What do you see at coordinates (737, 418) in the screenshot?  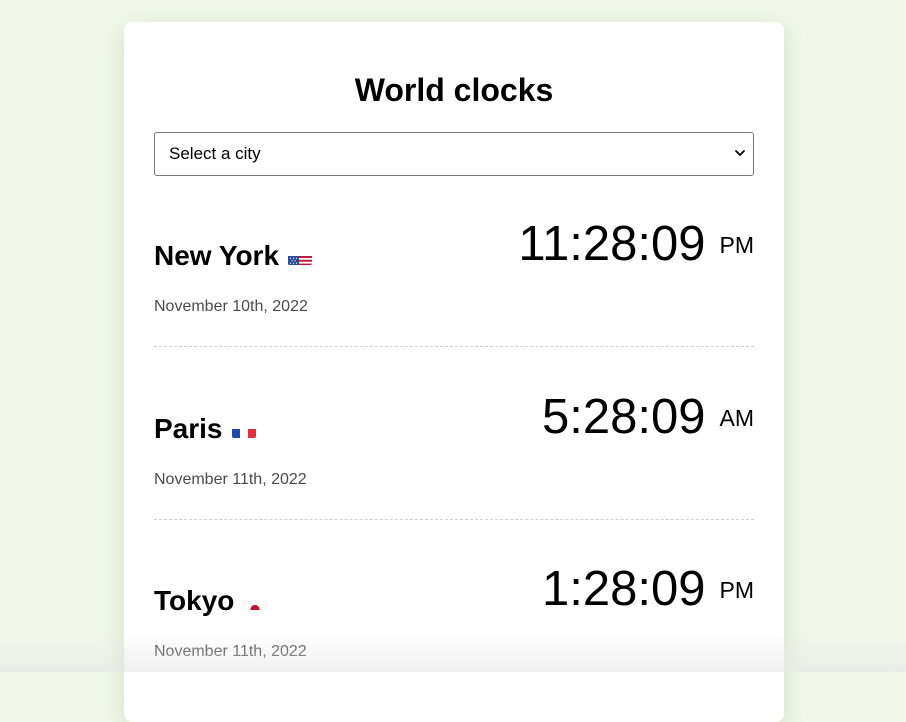 I see `clock-ampm: AM` at bounding box center [737, 418].